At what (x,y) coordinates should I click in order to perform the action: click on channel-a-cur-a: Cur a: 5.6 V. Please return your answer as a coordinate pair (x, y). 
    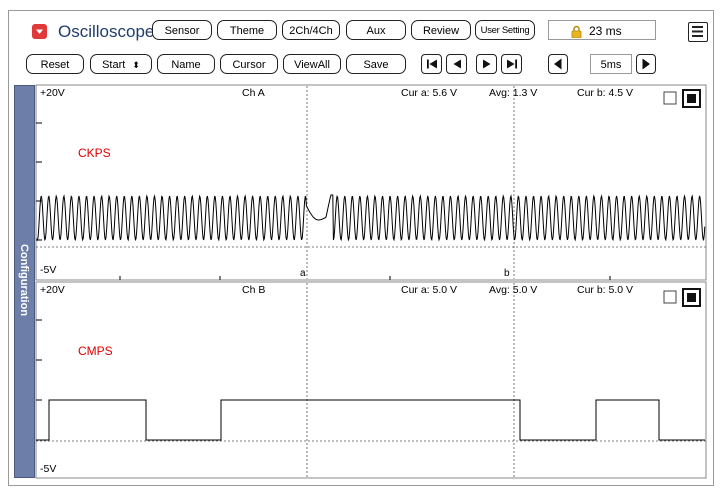
    Looking at the image, I should click on (429, 93).